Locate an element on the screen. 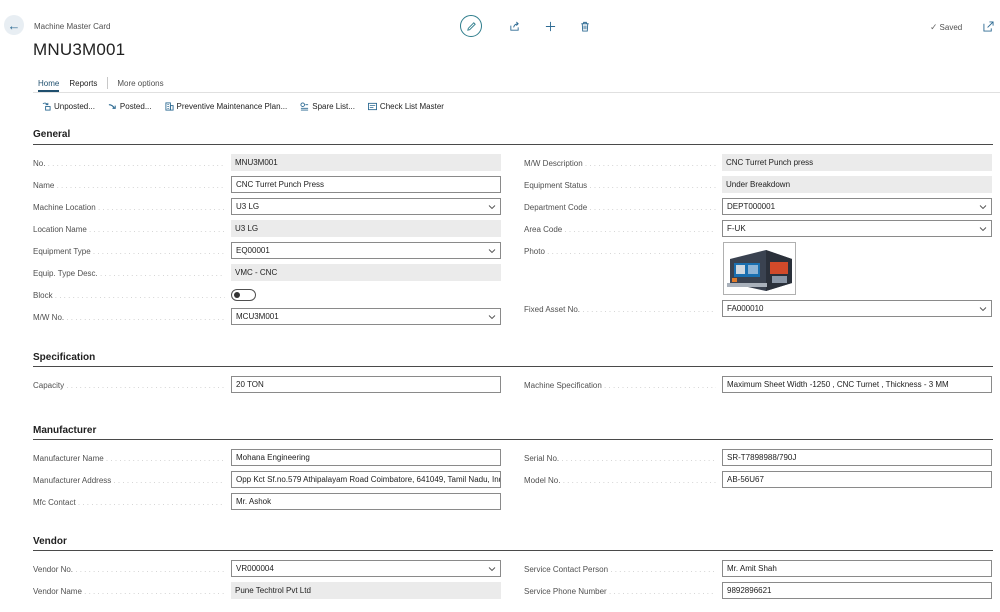  page-caption: Machine Master Card is located at coordinates (72, 26).